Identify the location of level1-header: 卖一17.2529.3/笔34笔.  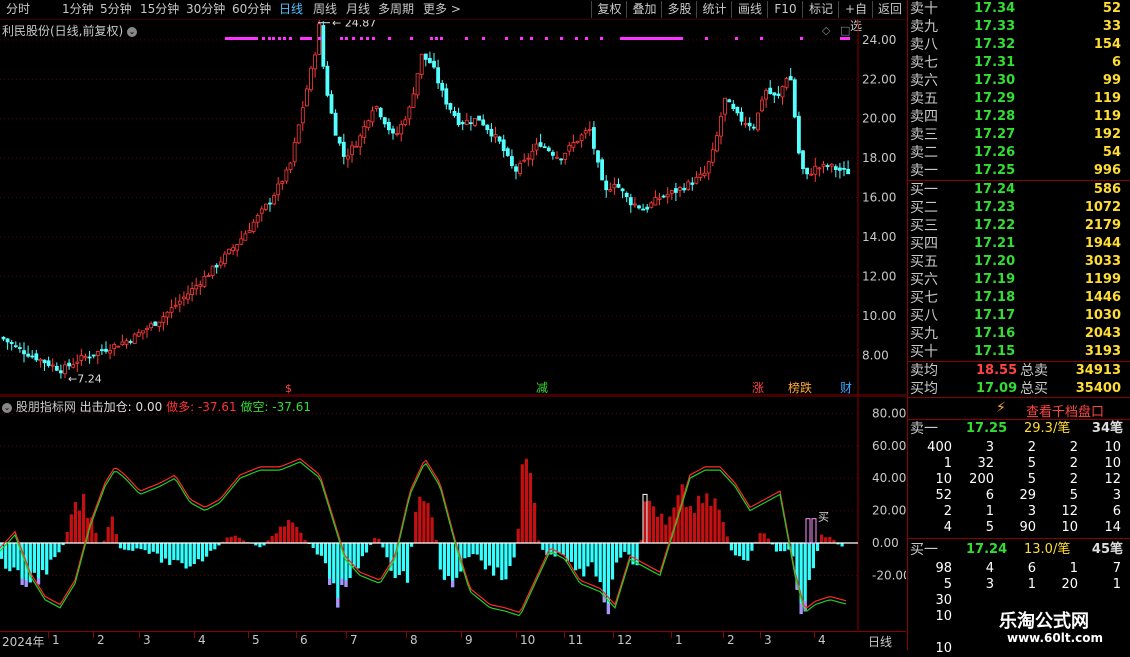
(1019, 429).